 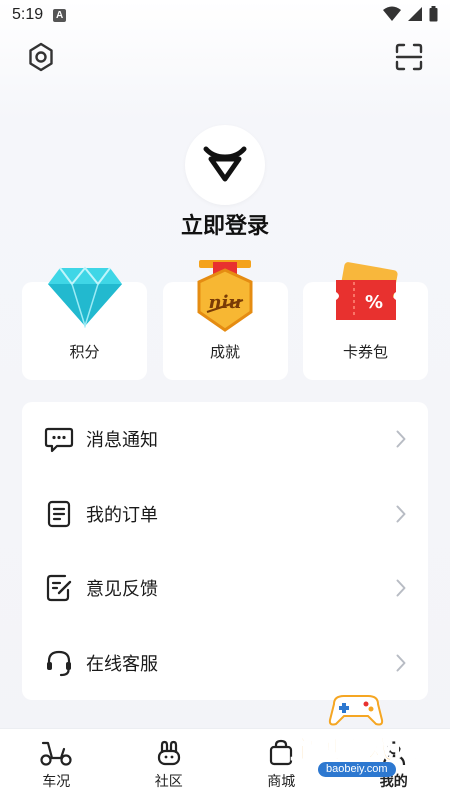 What do you see at coordinates (225, 296) in the screenshot?
I see `achievement-medal-icon: niu` at bounding box center [225, 296].